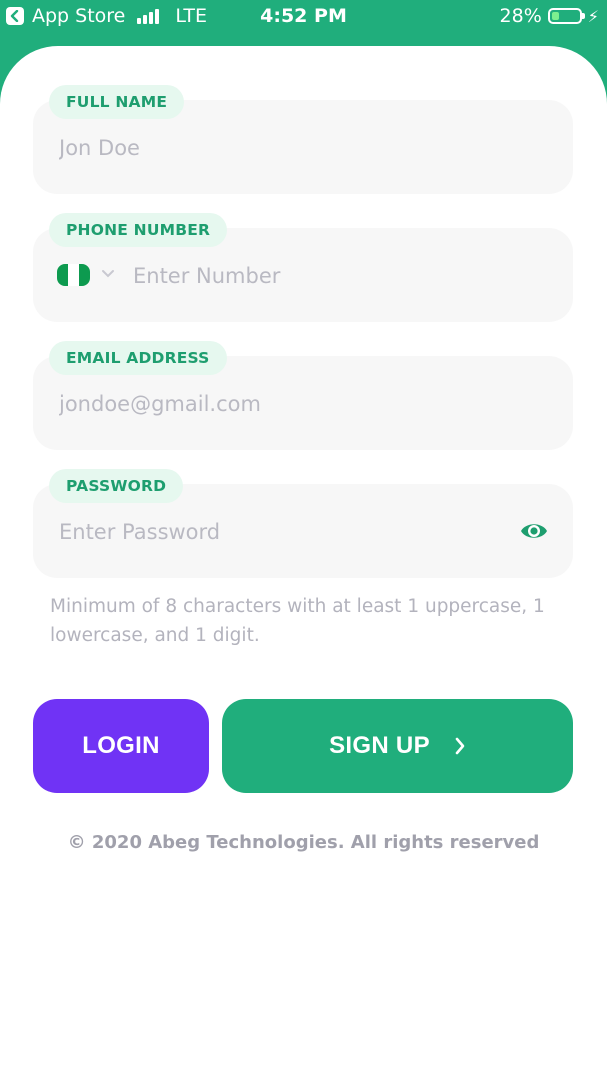 The width and height of the screenshot is (607, 1080). Describe the element at coordinates (116, 486) in the screenshot. I see `password-label: PASSWORD` at that location.